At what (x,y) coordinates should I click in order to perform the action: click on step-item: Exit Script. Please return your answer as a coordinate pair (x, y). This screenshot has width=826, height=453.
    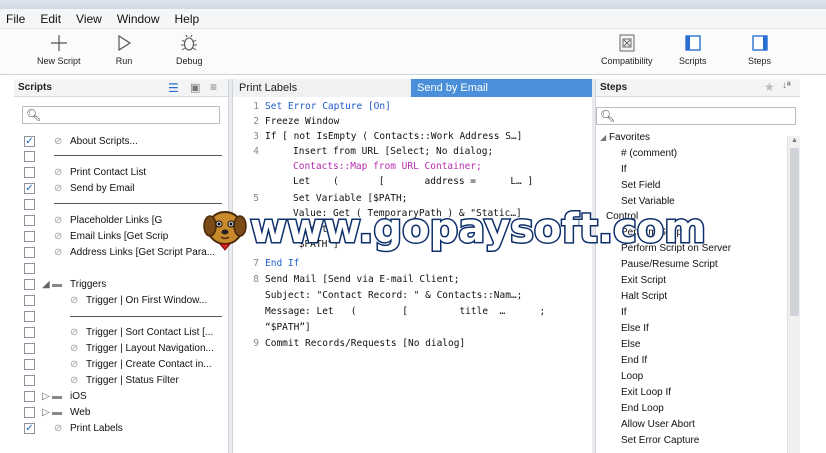
    Looking at the image, I should click on (643, 282).